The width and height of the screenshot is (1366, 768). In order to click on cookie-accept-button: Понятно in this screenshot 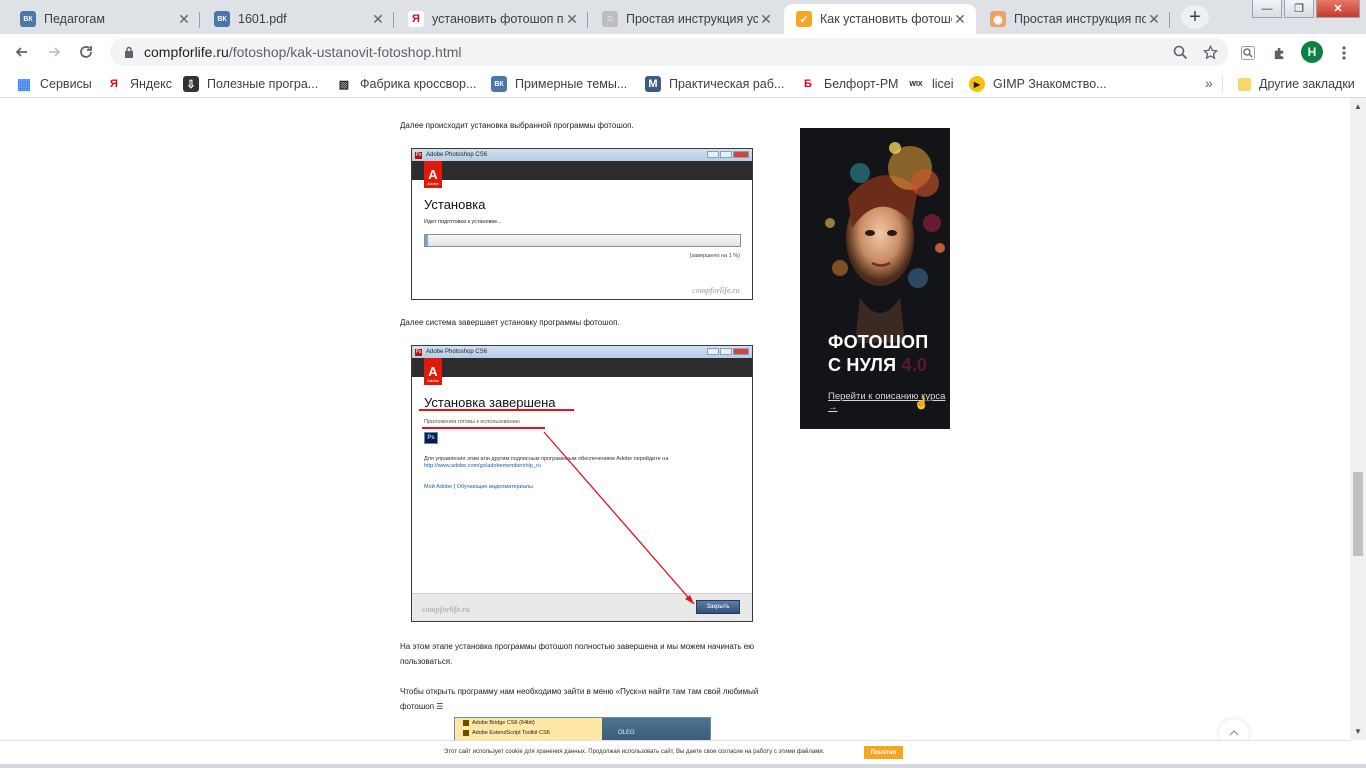, I will do `click(883, 752)`.